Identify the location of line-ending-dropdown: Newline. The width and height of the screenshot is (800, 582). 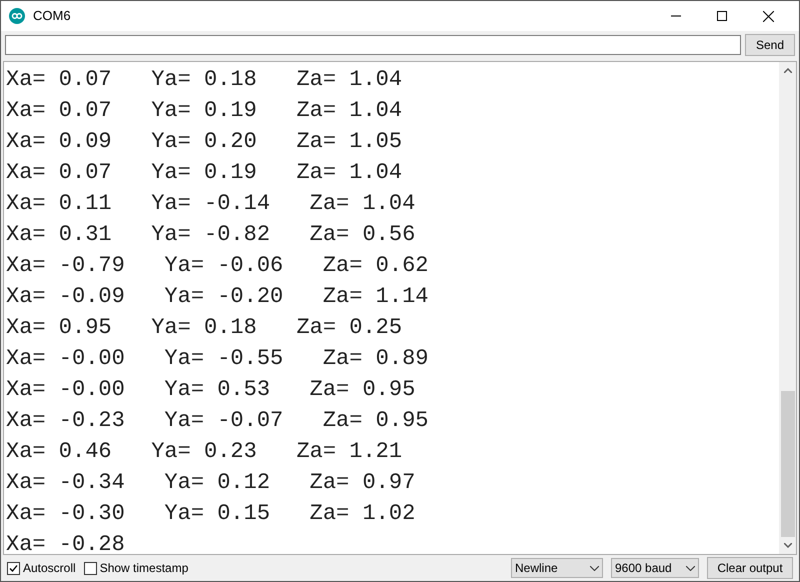
(557, 568).